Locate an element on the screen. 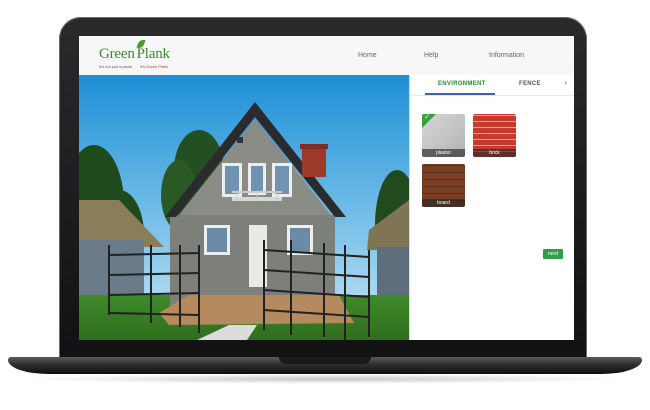 This screenshot has width=650, height=410. brand-name-part2: Plank is located at coordinates (153, 54).